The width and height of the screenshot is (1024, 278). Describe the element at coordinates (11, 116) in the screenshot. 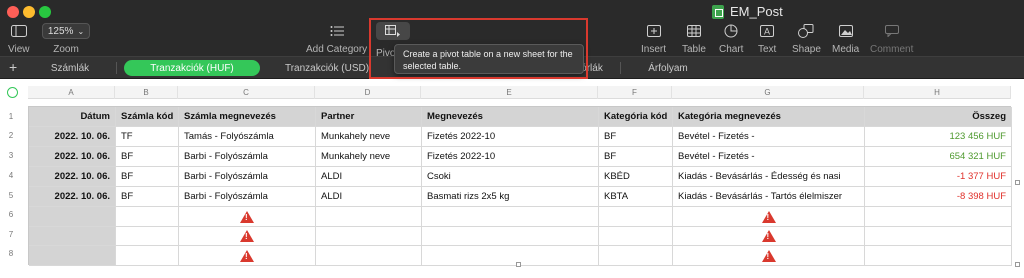

I see `row-number: 1` at that location.